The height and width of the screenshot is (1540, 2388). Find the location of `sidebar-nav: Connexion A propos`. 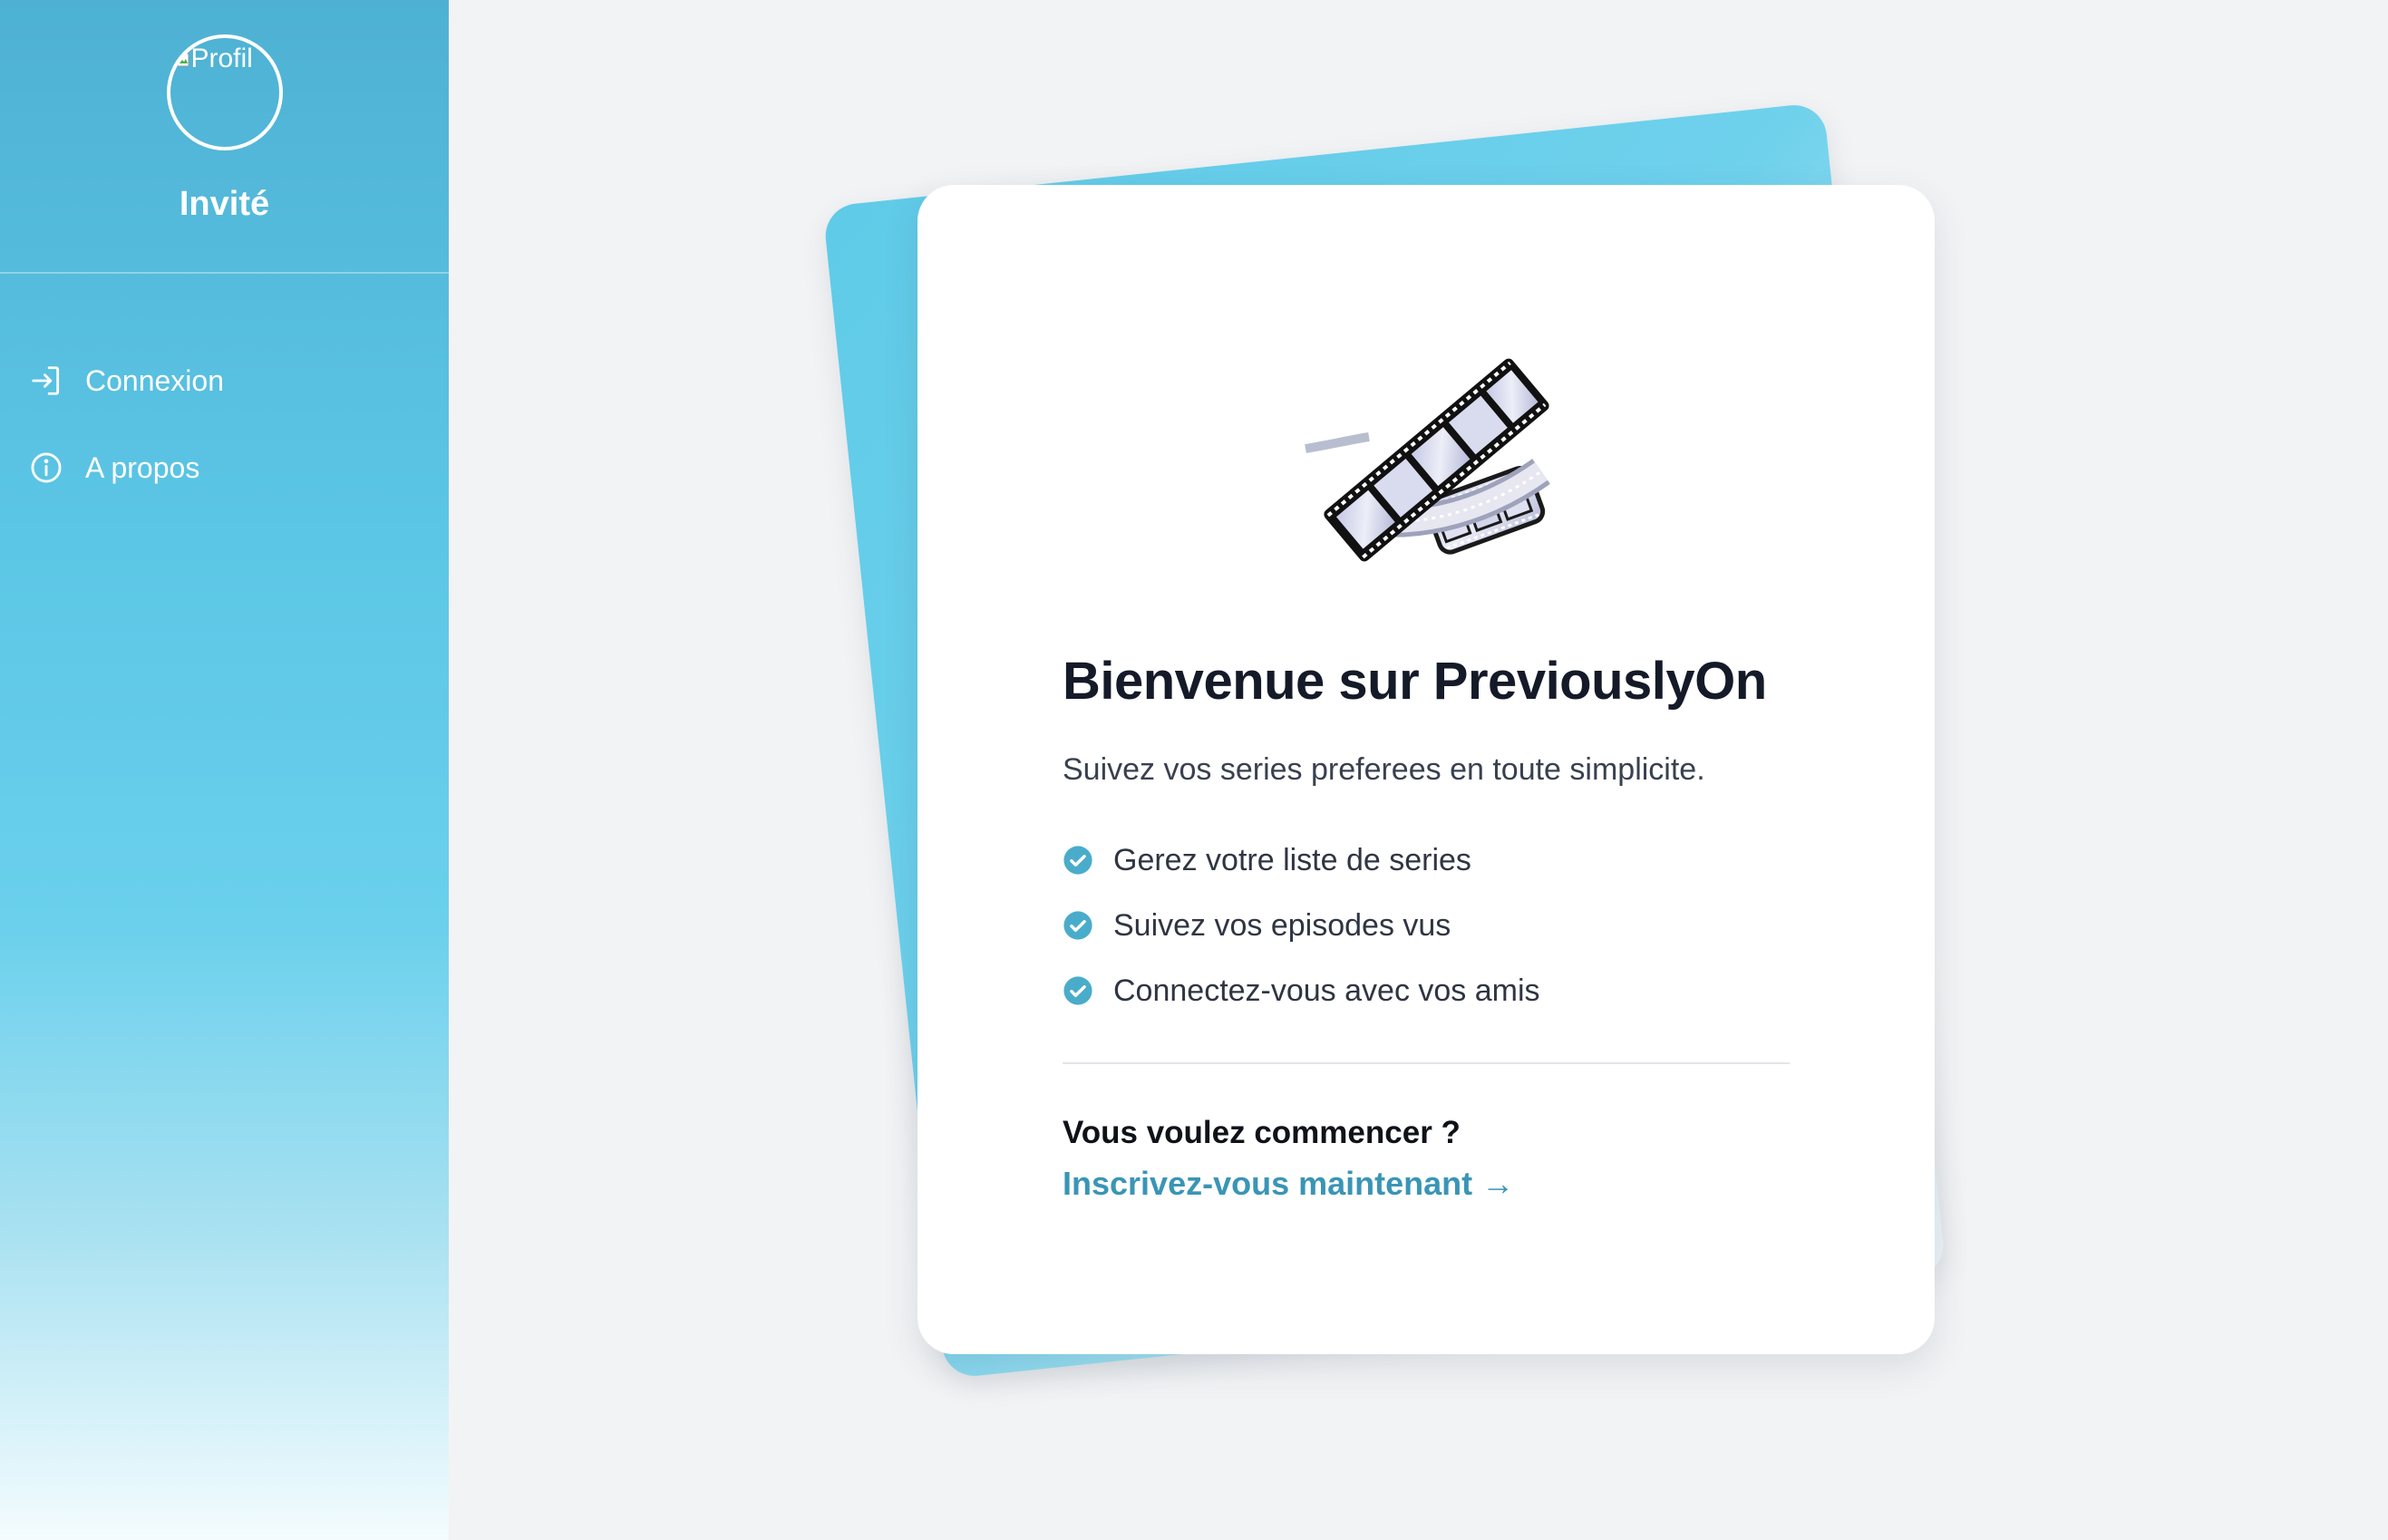

sidebar-nav: Connexion A propos is located at coordinates (224, 392).